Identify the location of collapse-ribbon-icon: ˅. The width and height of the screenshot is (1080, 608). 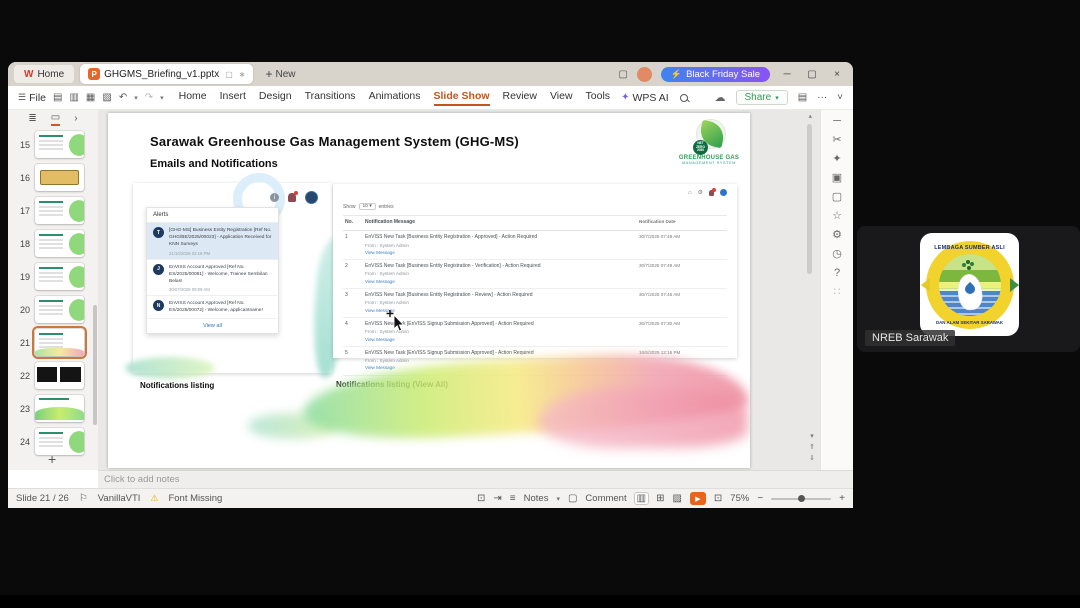
(840, 97).